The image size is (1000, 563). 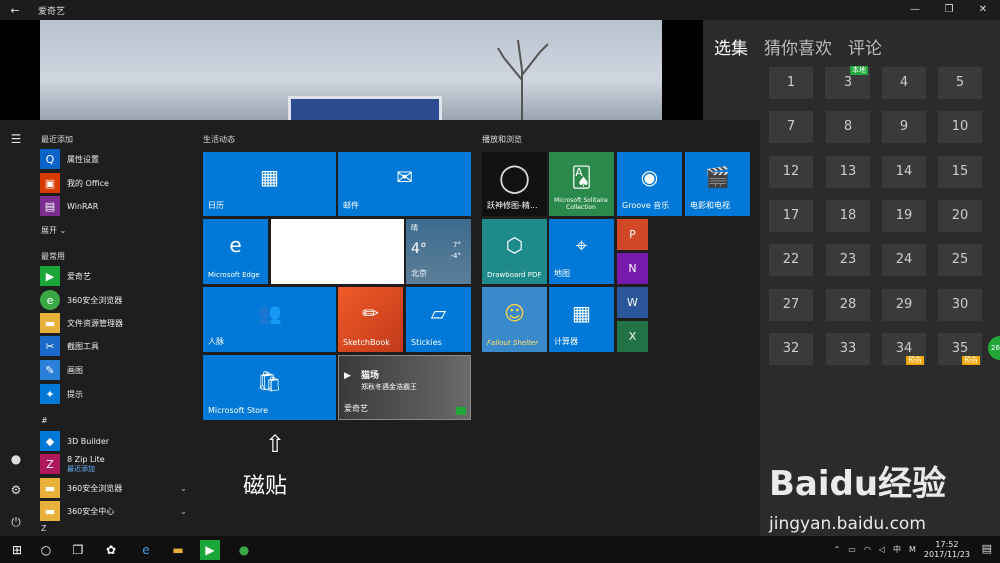 What do you see at coordinates (69, 206) in the screenshot?
I see `app-item: ▤ WinRAR` at bounding box center [69, 206].